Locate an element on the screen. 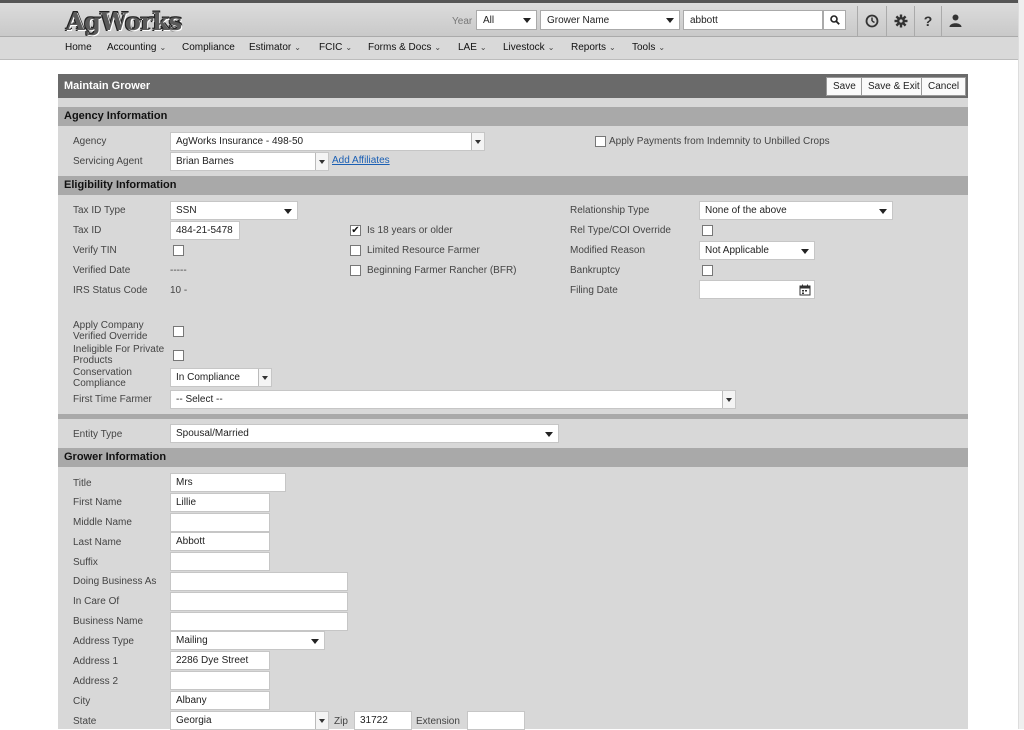 The height and width of the screenshot is (730, 1024). search-input: abbott is located at coordinates (753, 20).